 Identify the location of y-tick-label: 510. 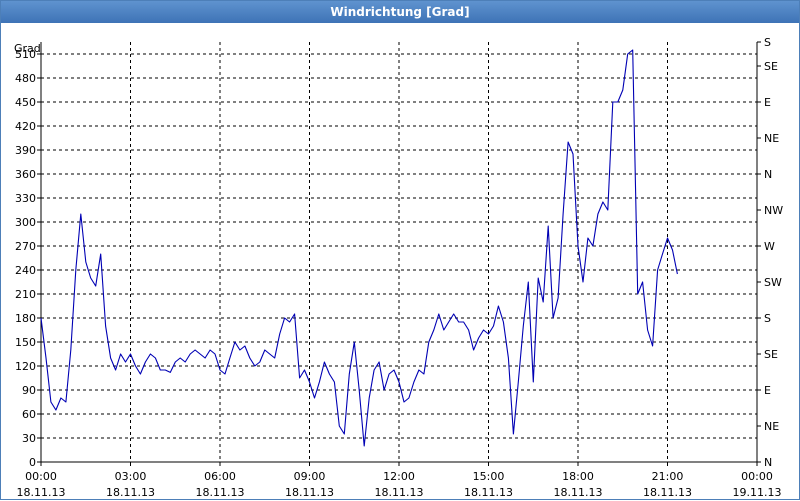
(25, 54).